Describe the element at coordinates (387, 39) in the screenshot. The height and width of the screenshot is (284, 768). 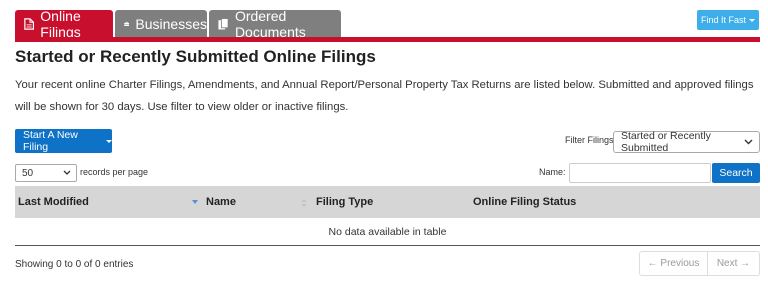
I see `tab-underline-bar` at that location.